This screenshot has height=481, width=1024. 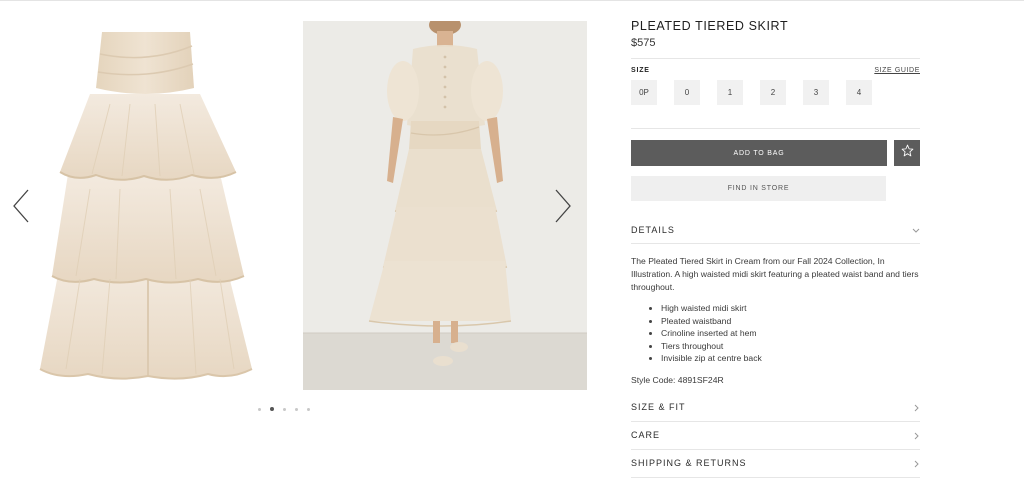 What do you see at coordinates (646, 435) in the screenshot?
I see `care-heading: CARE` at bounding box center [646, 435].